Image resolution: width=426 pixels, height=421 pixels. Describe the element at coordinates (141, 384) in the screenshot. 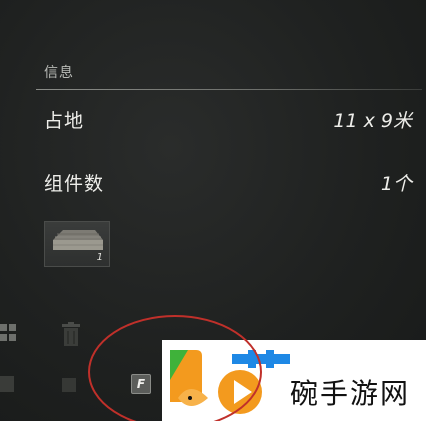

I see `hotkey-f-badge: F` at that location.